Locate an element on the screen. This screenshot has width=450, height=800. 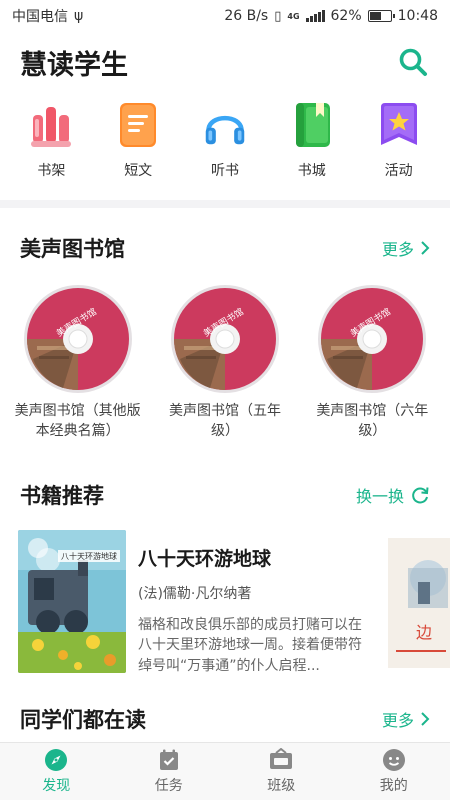
battery-icon is located at coordinates (381, 16).